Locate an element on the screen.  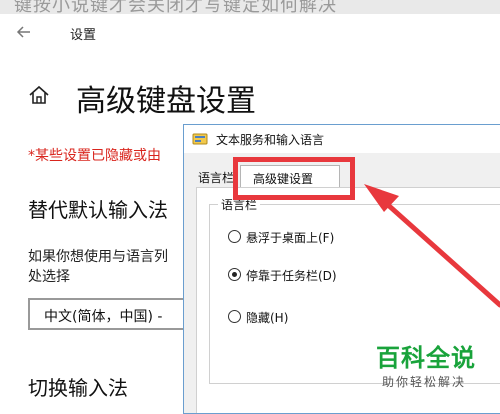
settings-titlebar: 设置 is located at coordinates (250, 32).